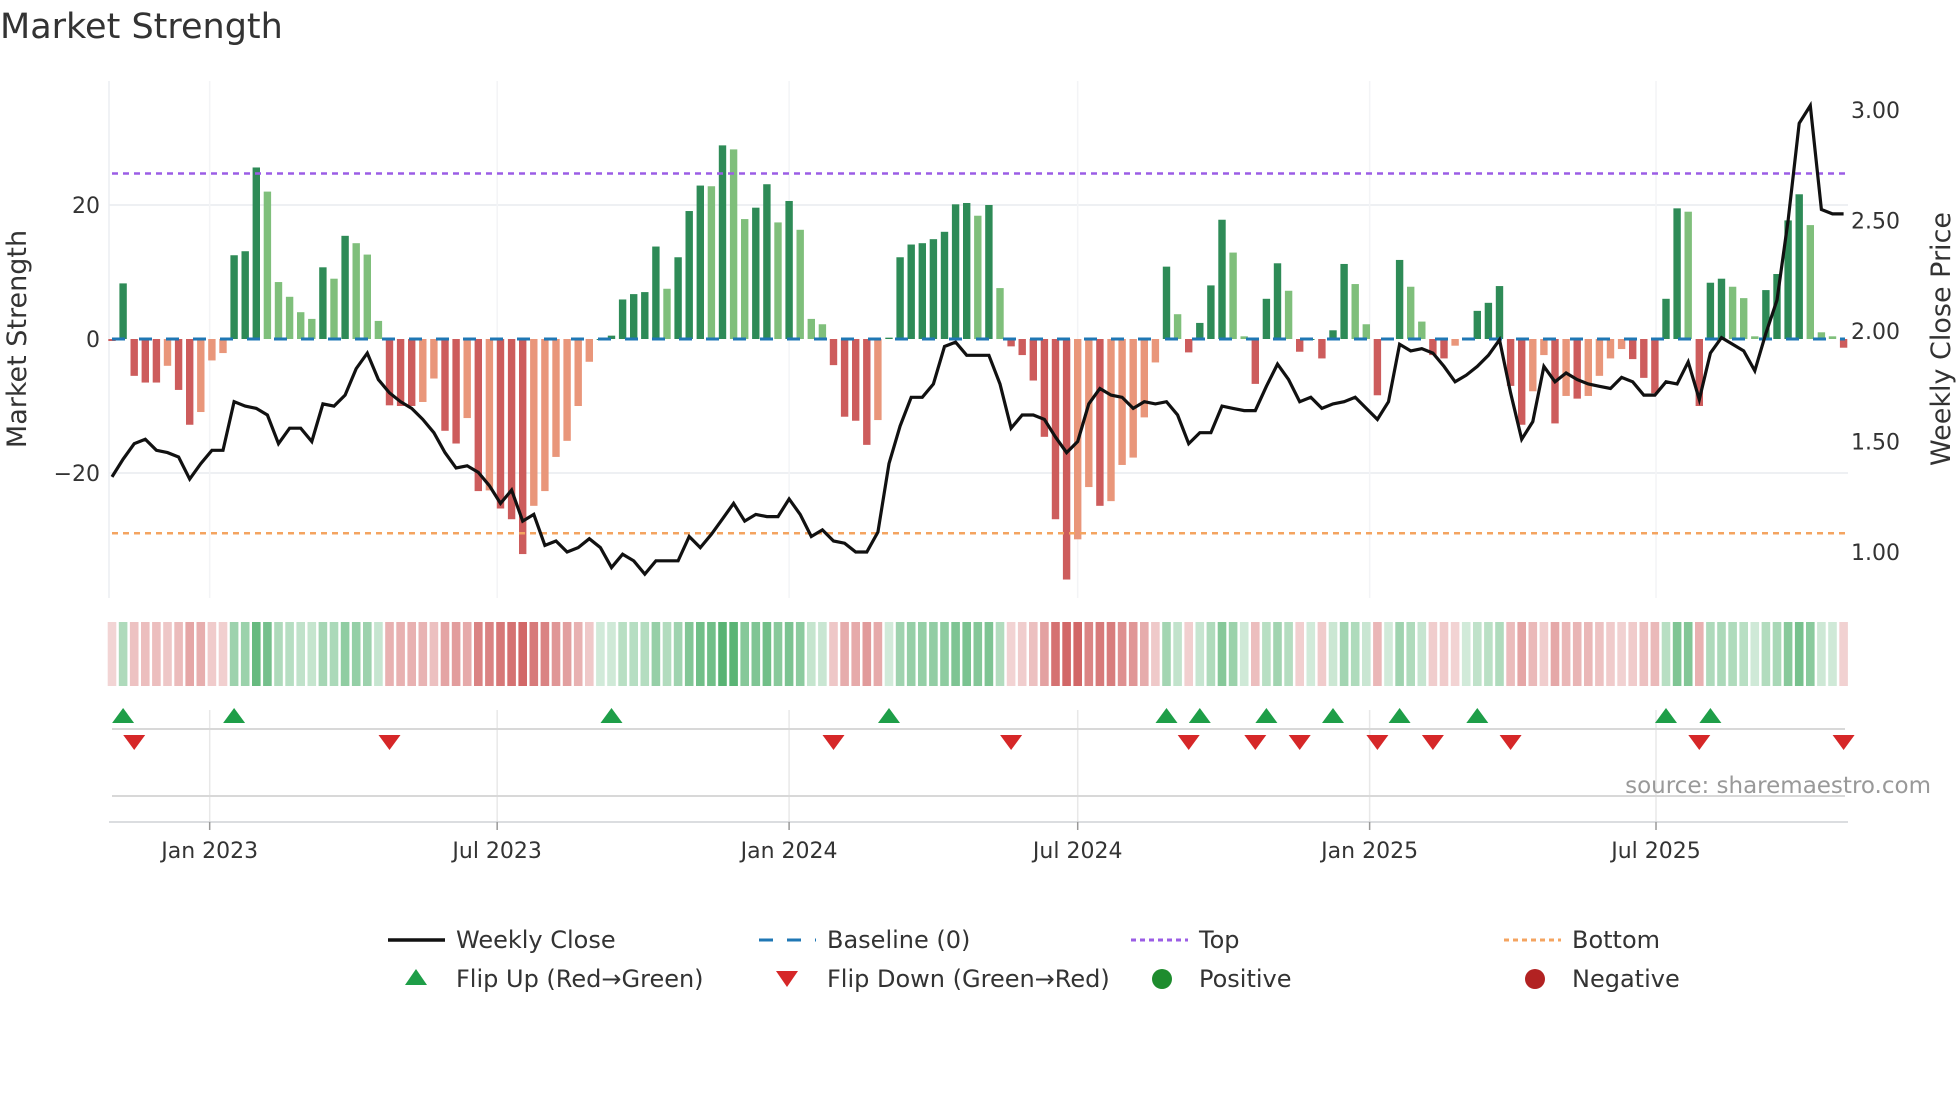 The image size is (1960, 1102). What do you see at coordinates (17, 339) in the screenshot?
I see `y-axis-title: Market Strength` at bounding box center [17, 339].